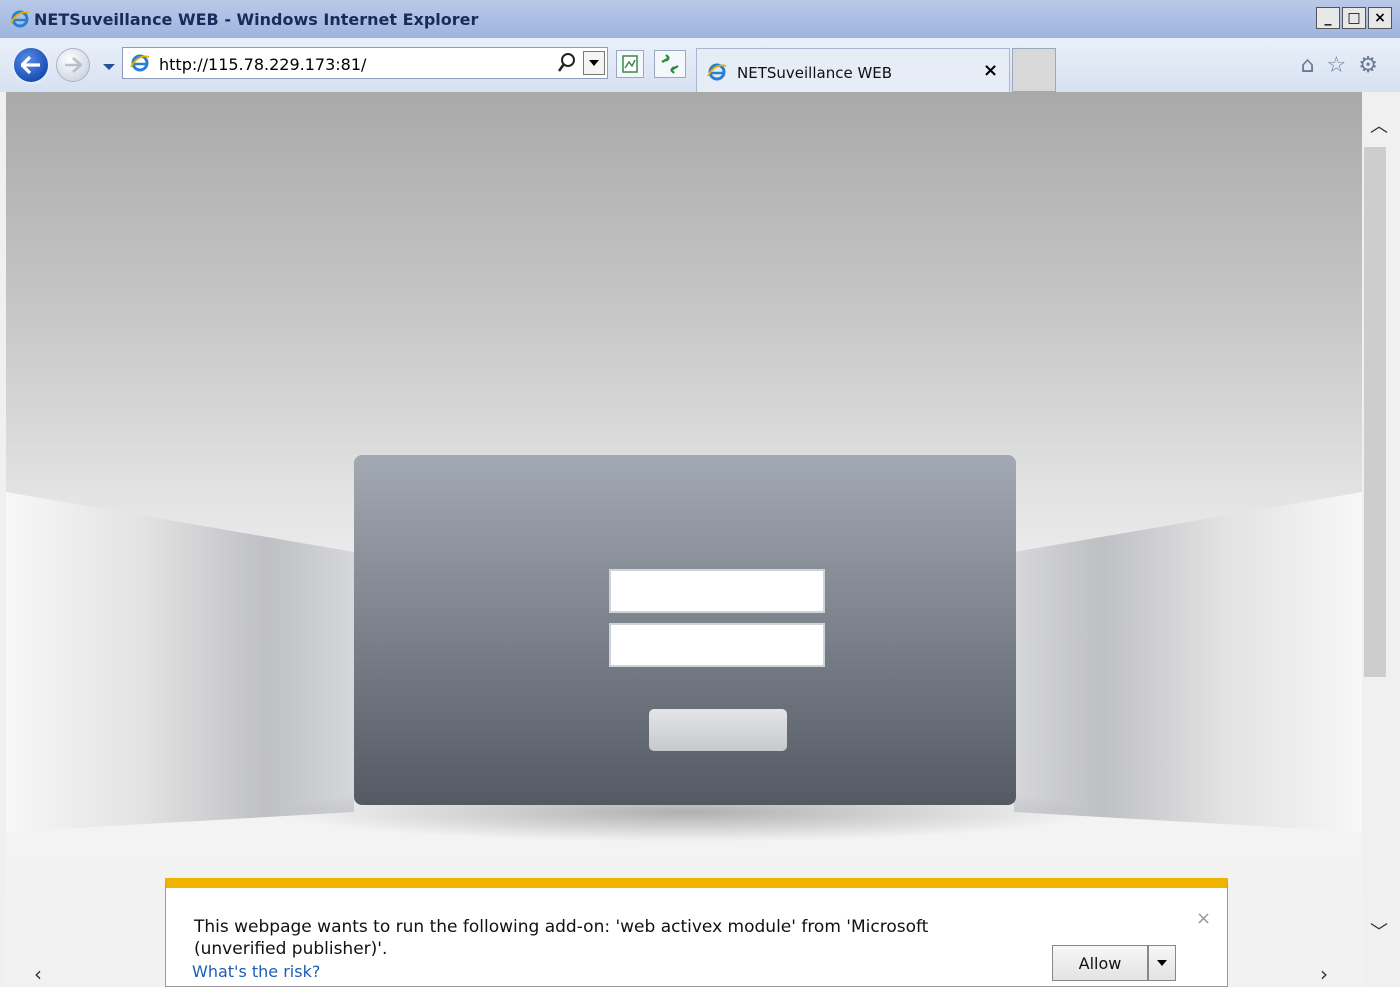 This screenshot has width=1400, height=987. I want to click on ie-tab-icon, so click(717, 72).